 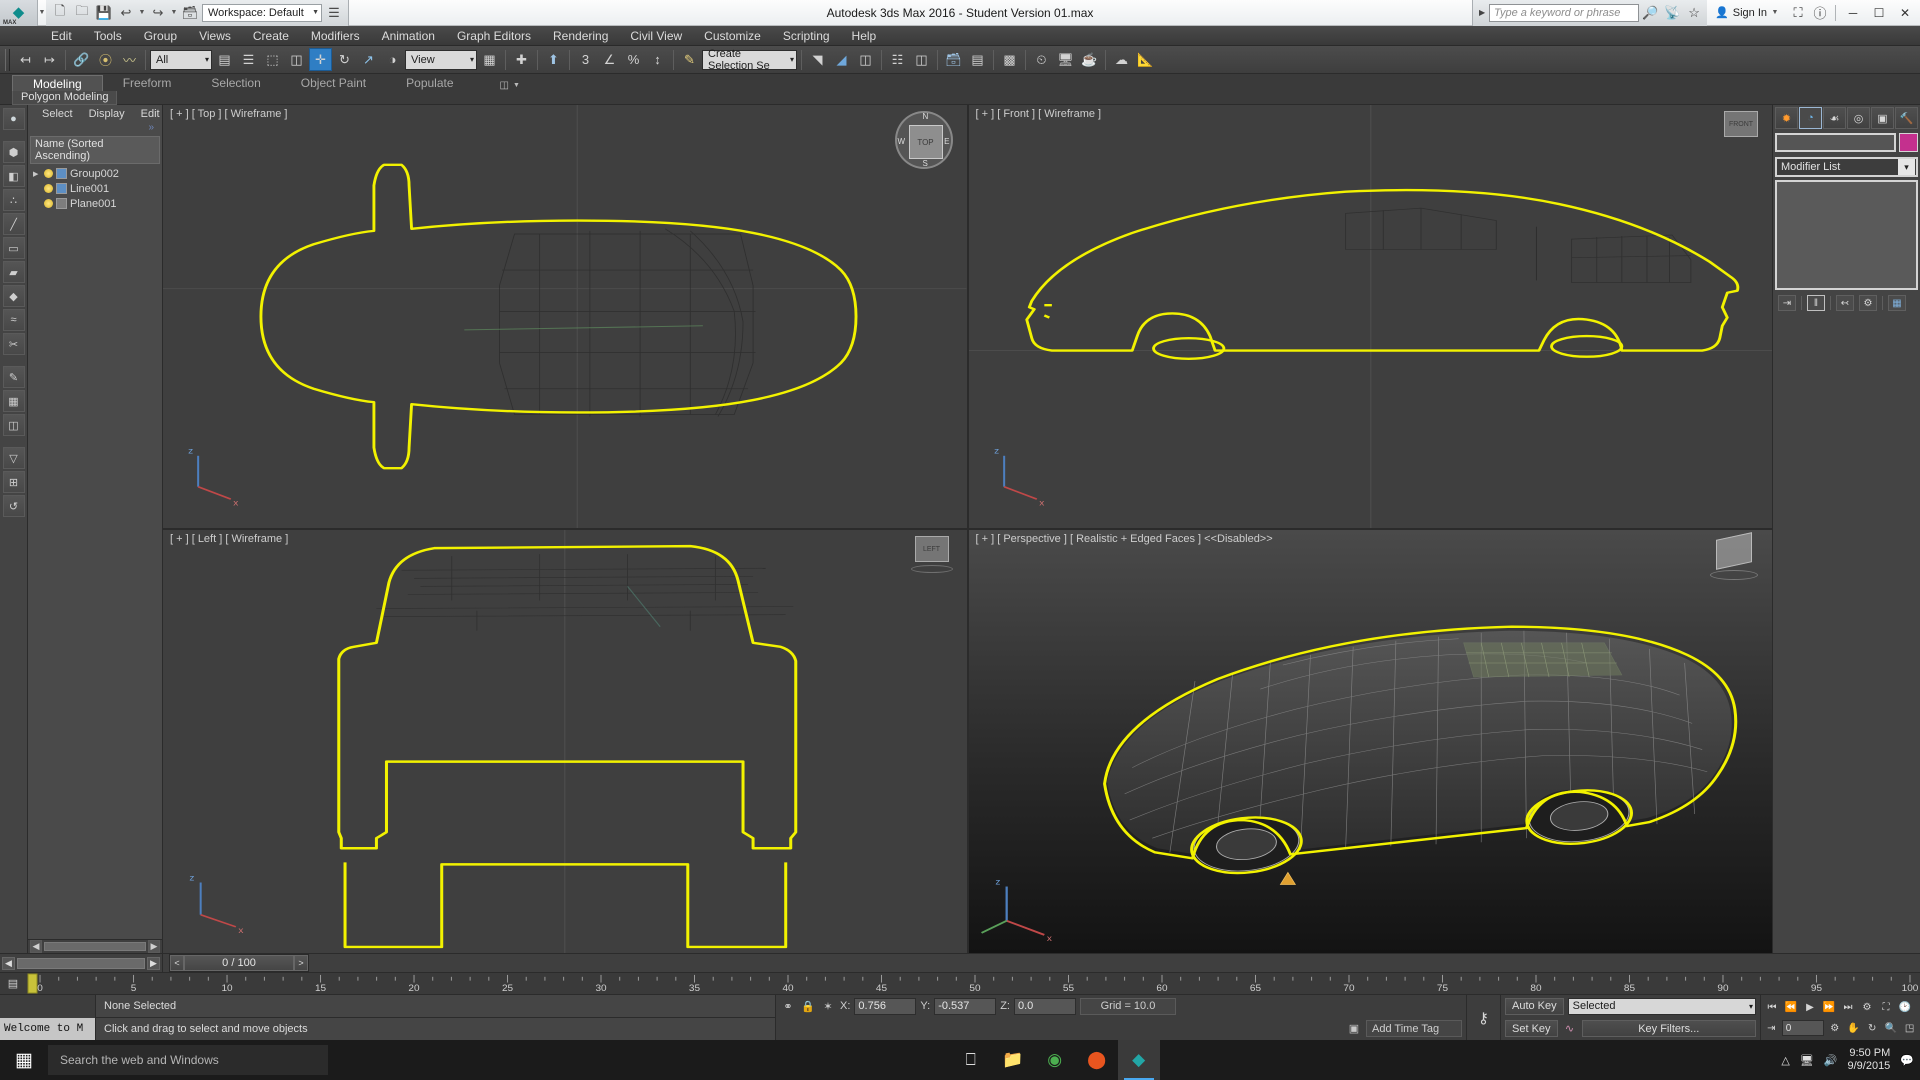 I want to click on time-slider: < 0 / 100 >, so click(x=1041, y=963).